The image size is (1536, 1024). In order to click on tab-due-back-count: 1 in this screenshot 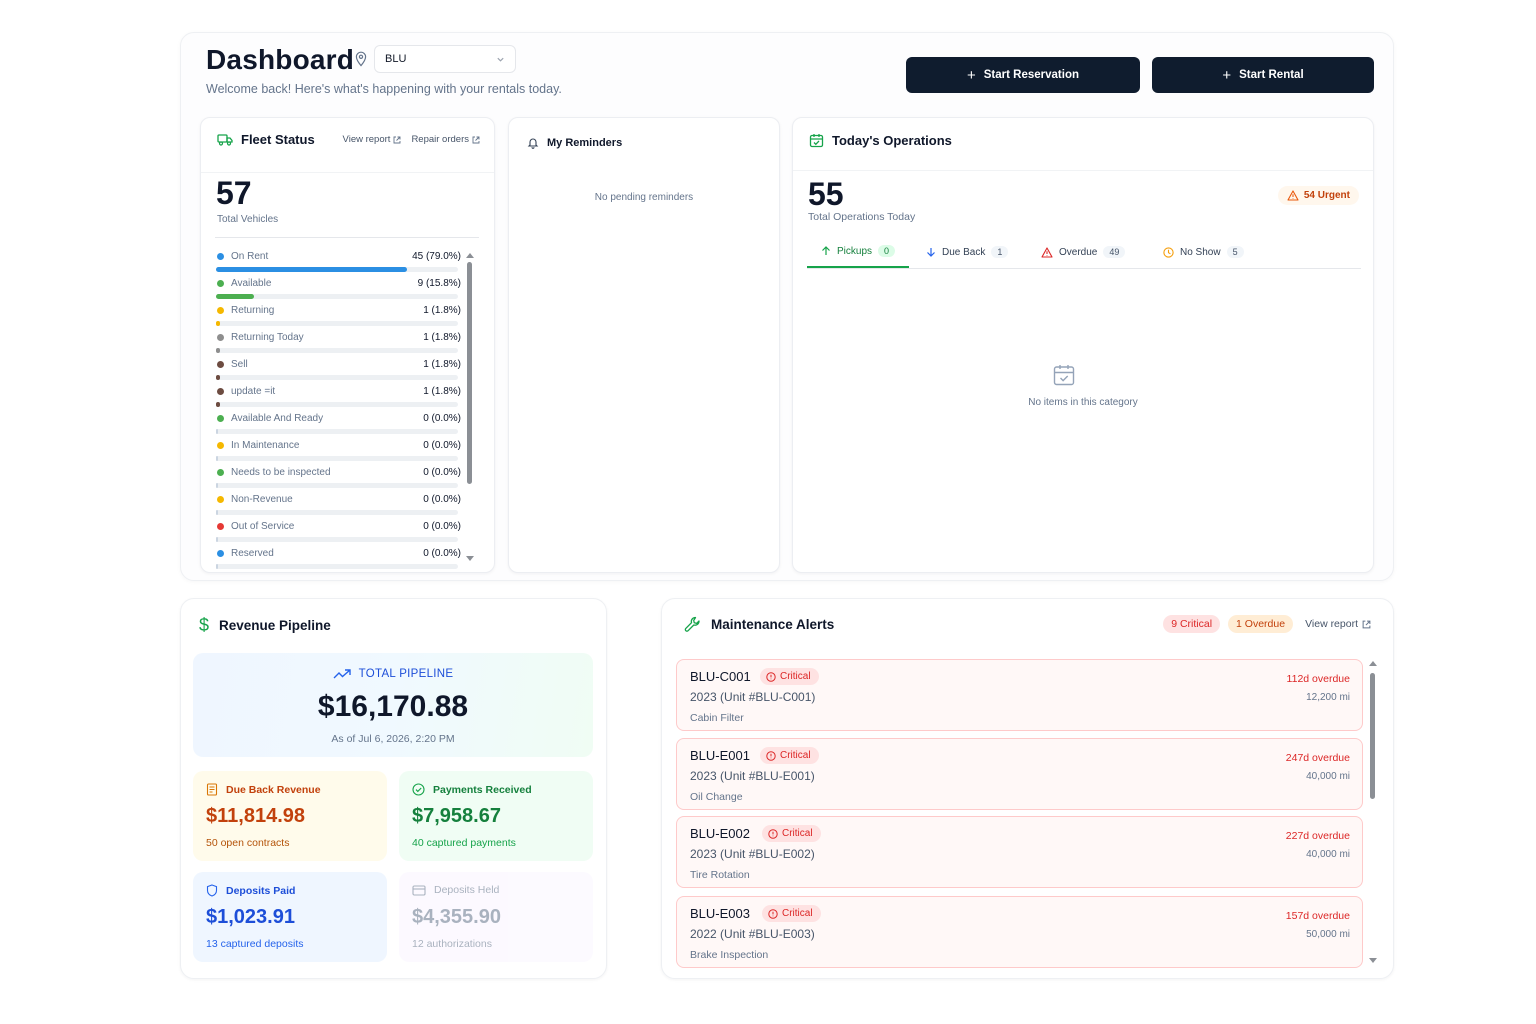, I will do `click(1000, 252)`.